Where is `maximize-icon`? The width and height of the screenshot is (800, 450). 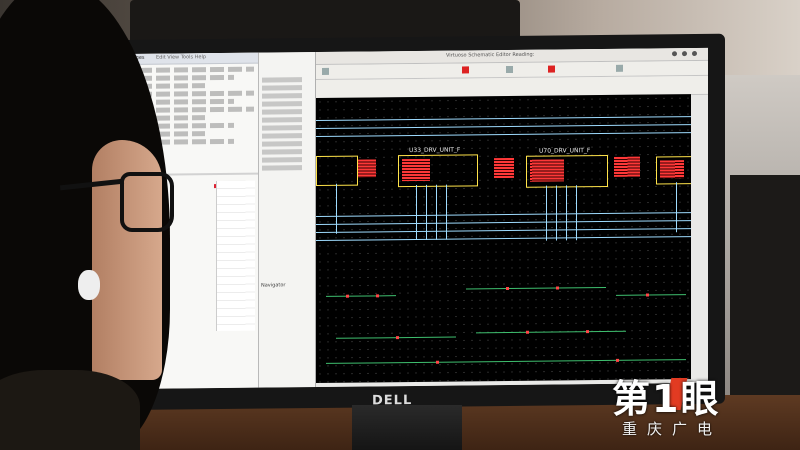 maximize-icon is located at coordinates (684, 54).